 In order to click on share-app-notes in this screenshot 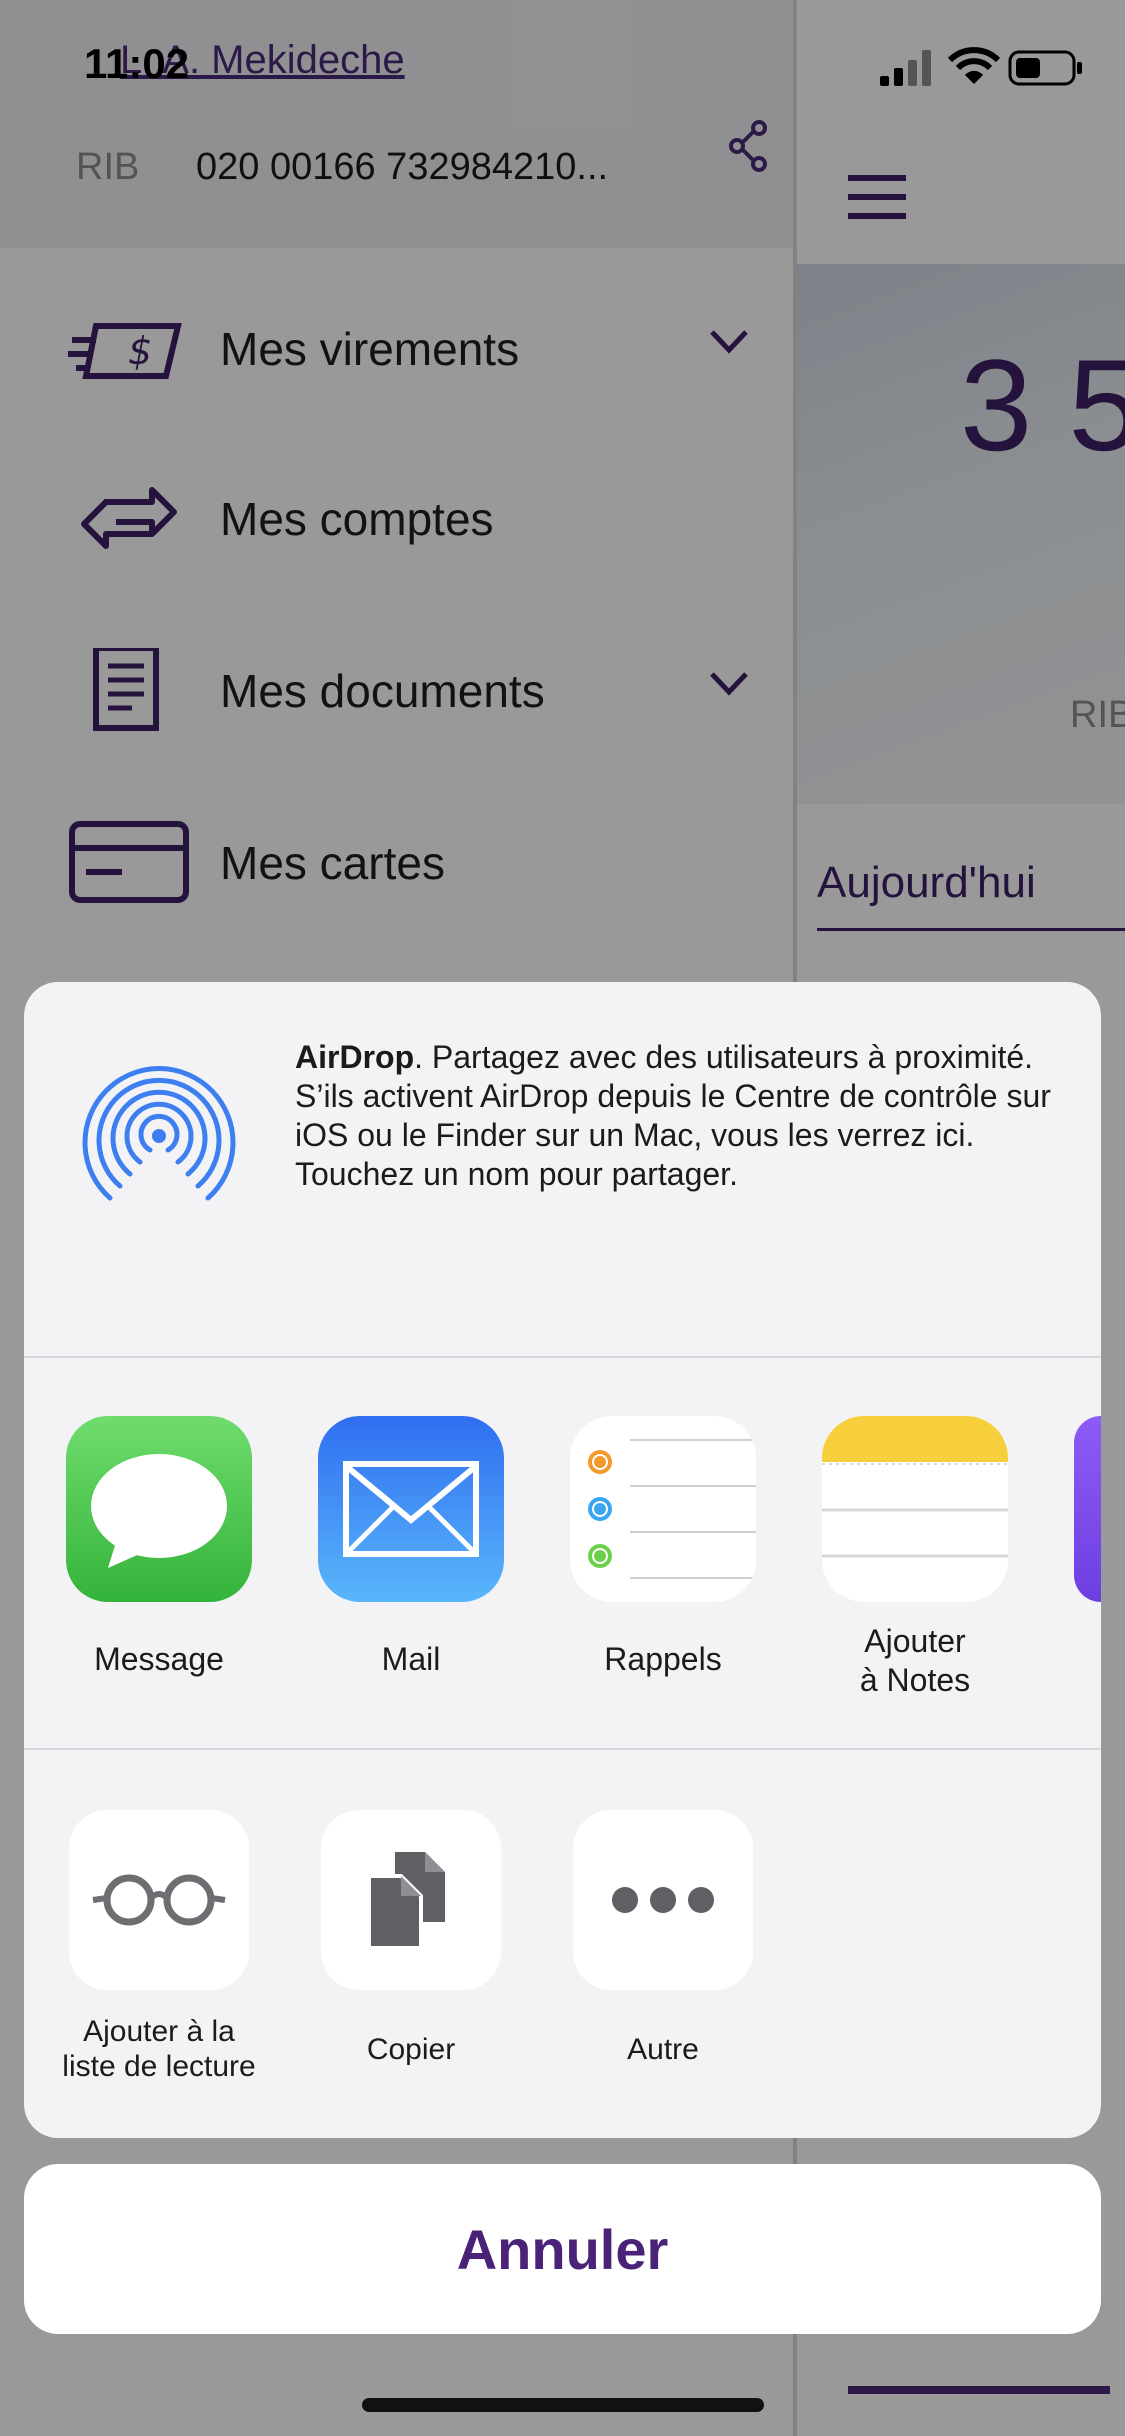, I will do `click(915, 1509)`.